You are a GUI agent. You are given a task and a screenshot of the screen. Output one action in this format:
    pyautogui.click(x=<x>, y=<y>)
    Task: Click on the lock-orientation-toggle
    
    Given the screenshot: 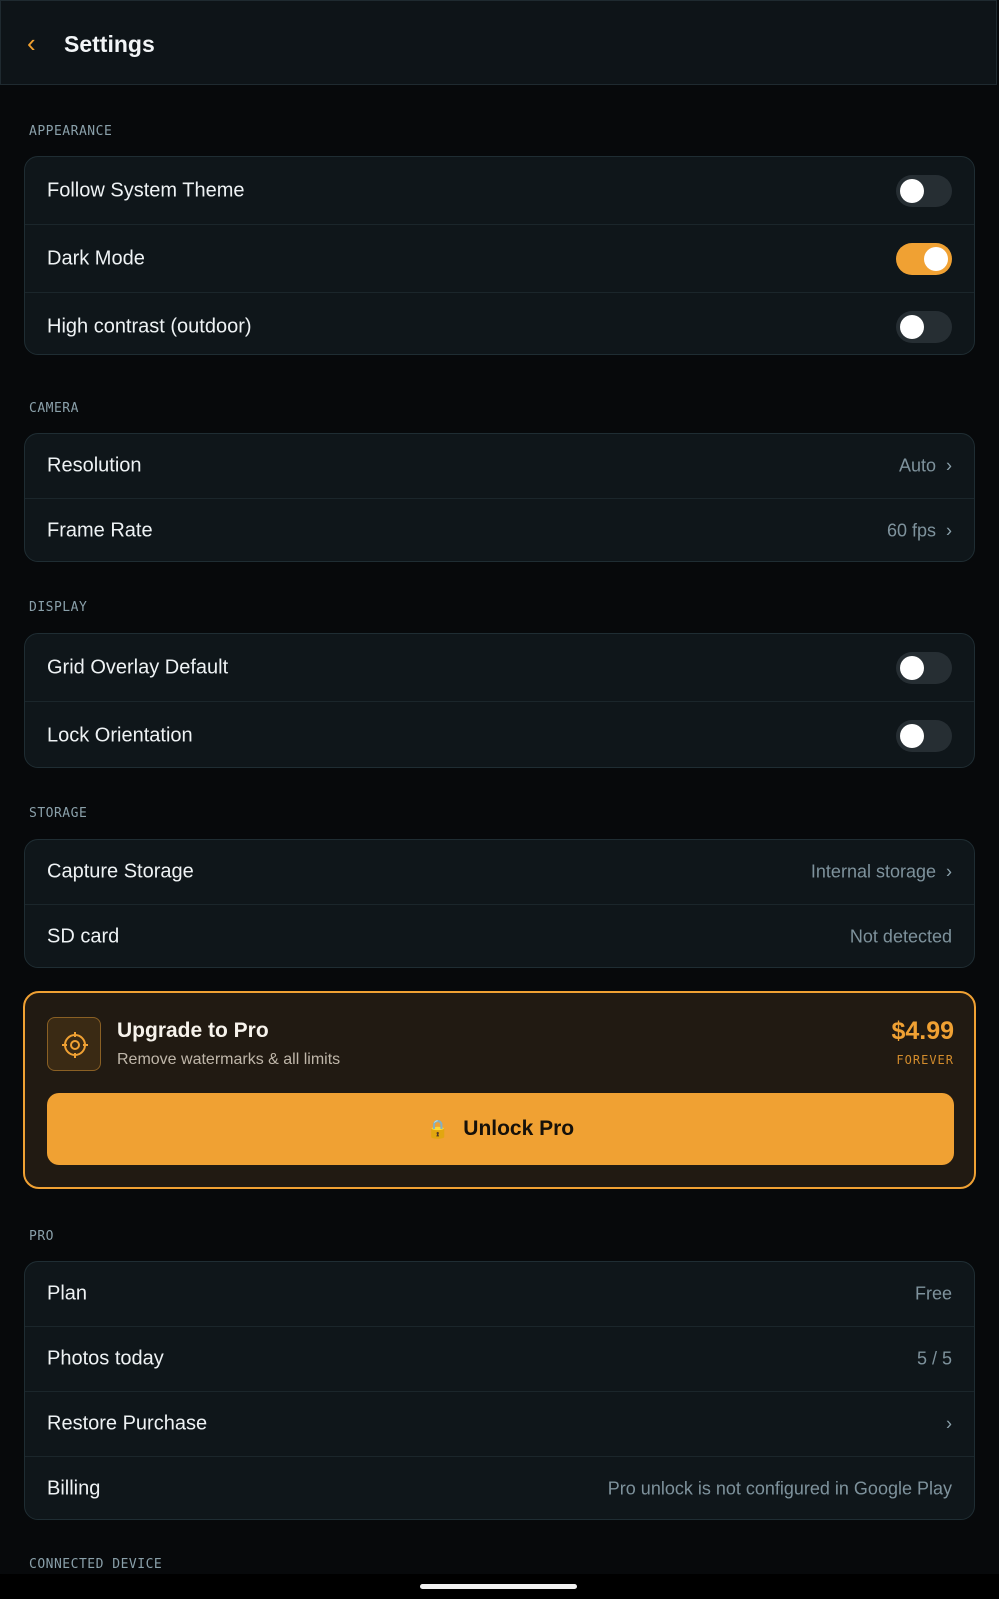 What is the action you would take?
    pyautogui.click(x=924, y=735)
    